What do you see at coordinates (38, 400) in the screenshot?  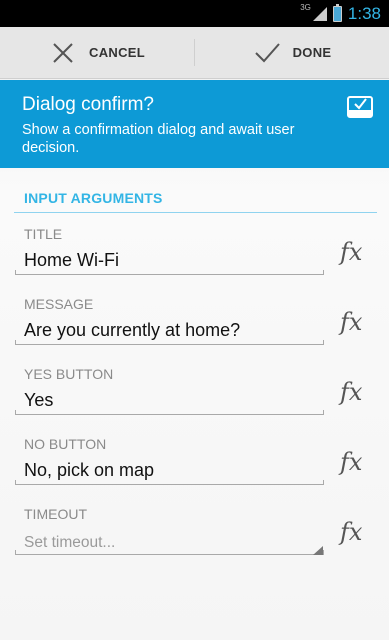 I see `yes-button-input: Yes` at bounding box center [38, 400].